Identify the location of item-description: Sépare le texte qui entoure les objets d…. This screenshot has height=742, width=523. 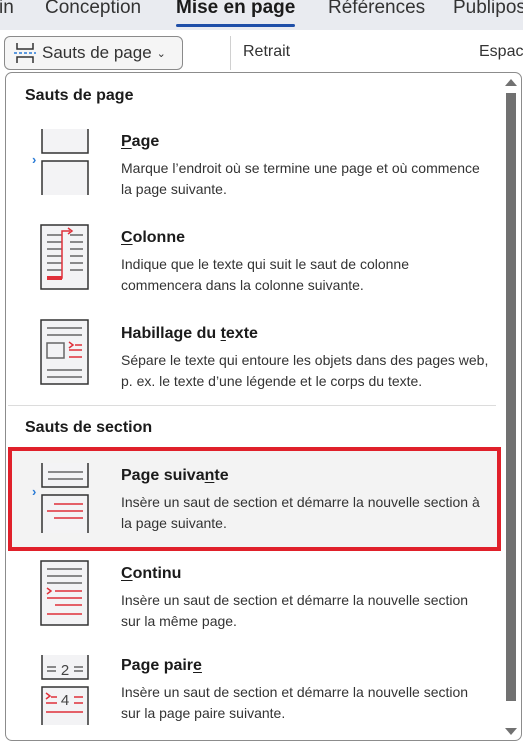
(305, 370).